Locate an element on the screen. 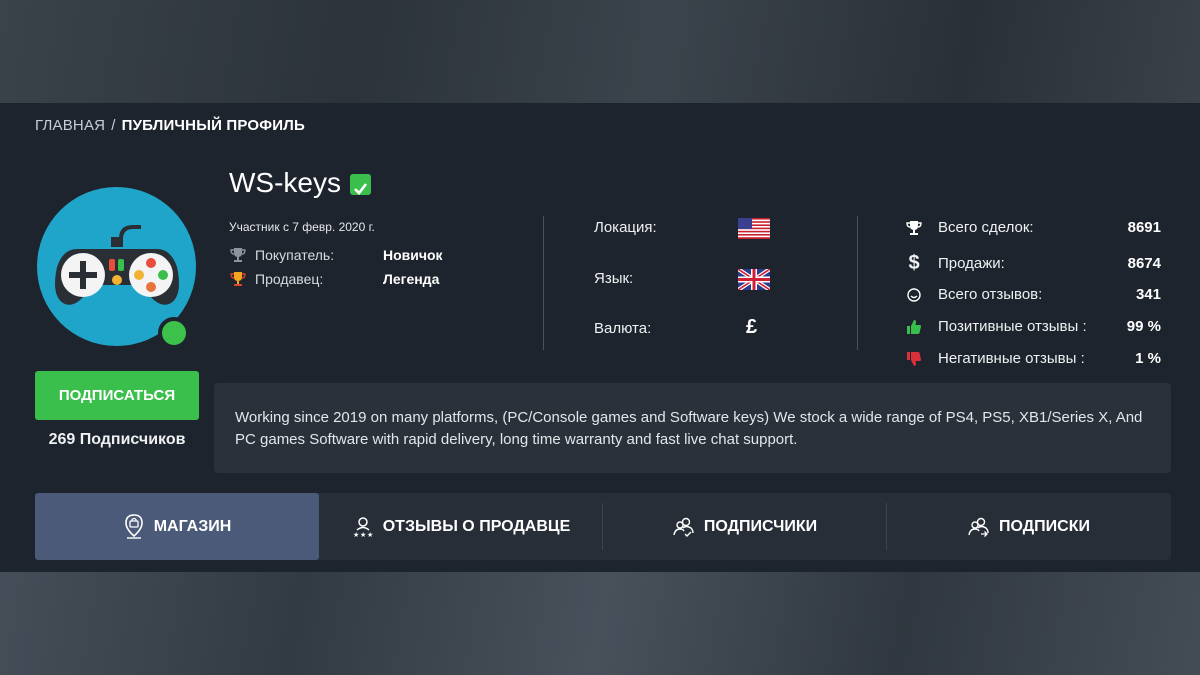 The width and height of the screenshot is (1200, 675). tab-followers: ПОДПИСЧИКИ is located at coordinates (745, 526).